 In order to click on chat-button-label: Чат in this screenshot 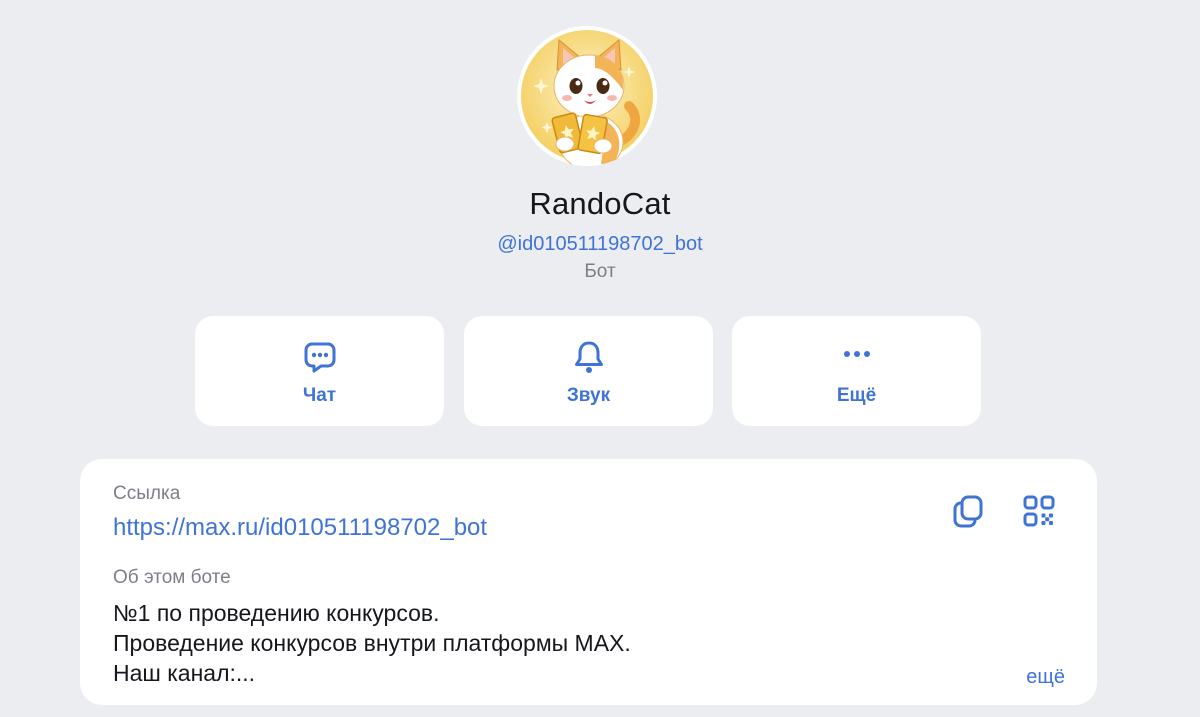, I will do `click(319, 395)`.